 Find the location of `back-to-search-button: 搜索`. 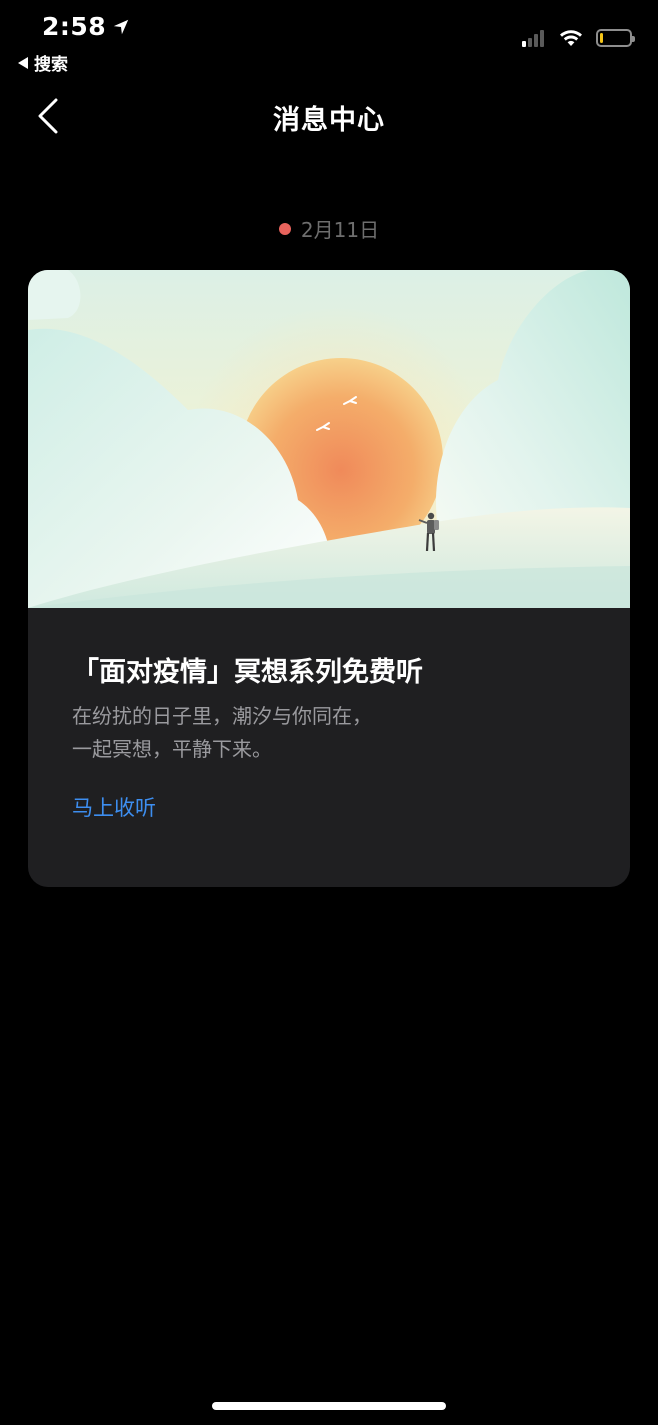

back-to-search-button: 搜索 is located at coordinates (43, 62).